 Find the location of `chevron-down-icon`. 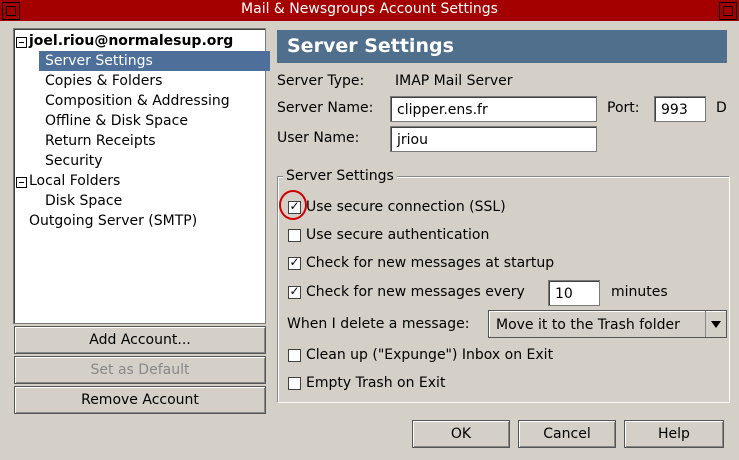

chevron-down-icon is located at coordinates (715, 324).